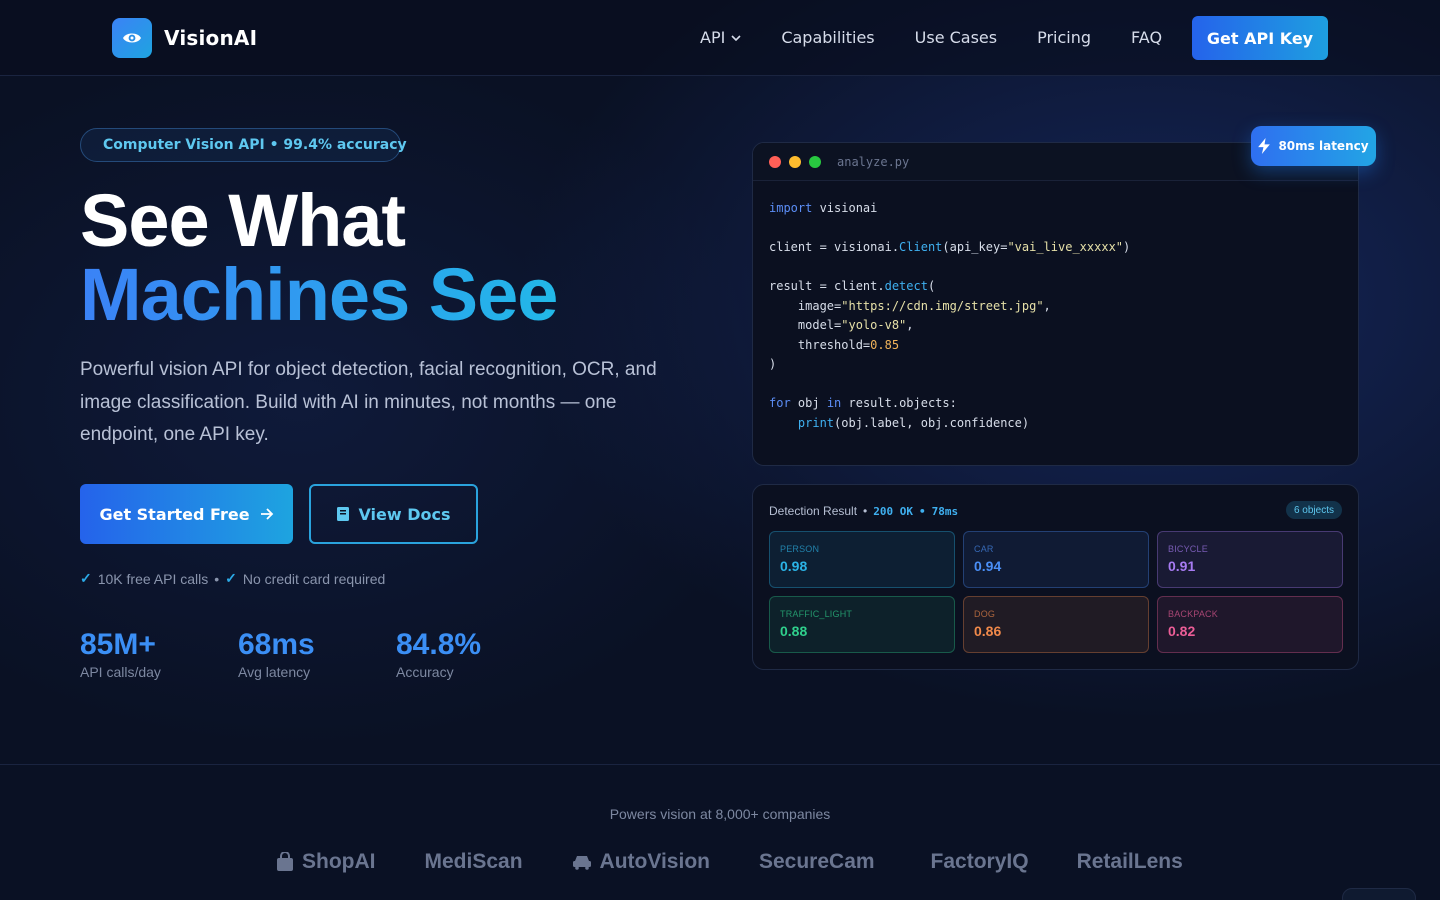  Describe the element at coordinates (873, 161) in the screenshot. I see `code-filename: analyze.py` at that location.